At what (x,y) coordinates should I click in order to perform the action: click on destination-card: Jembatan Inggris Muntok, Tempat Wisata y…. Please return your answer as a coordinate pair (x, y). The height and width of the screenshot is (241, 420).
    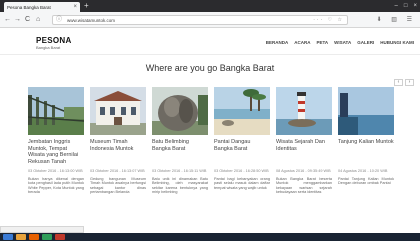
    Looking at the image, I should click on (56, 144).